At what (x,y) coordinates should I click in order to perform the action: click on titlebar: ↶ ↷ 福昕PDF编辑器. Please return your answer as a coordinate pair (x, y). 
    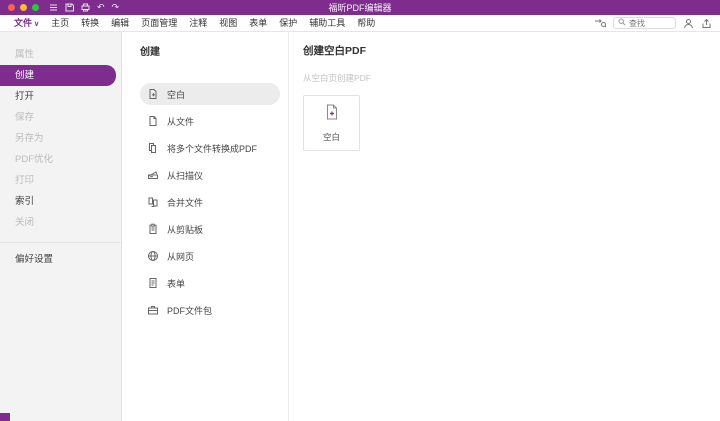
    Looking at the image, I should click on (360, 7).